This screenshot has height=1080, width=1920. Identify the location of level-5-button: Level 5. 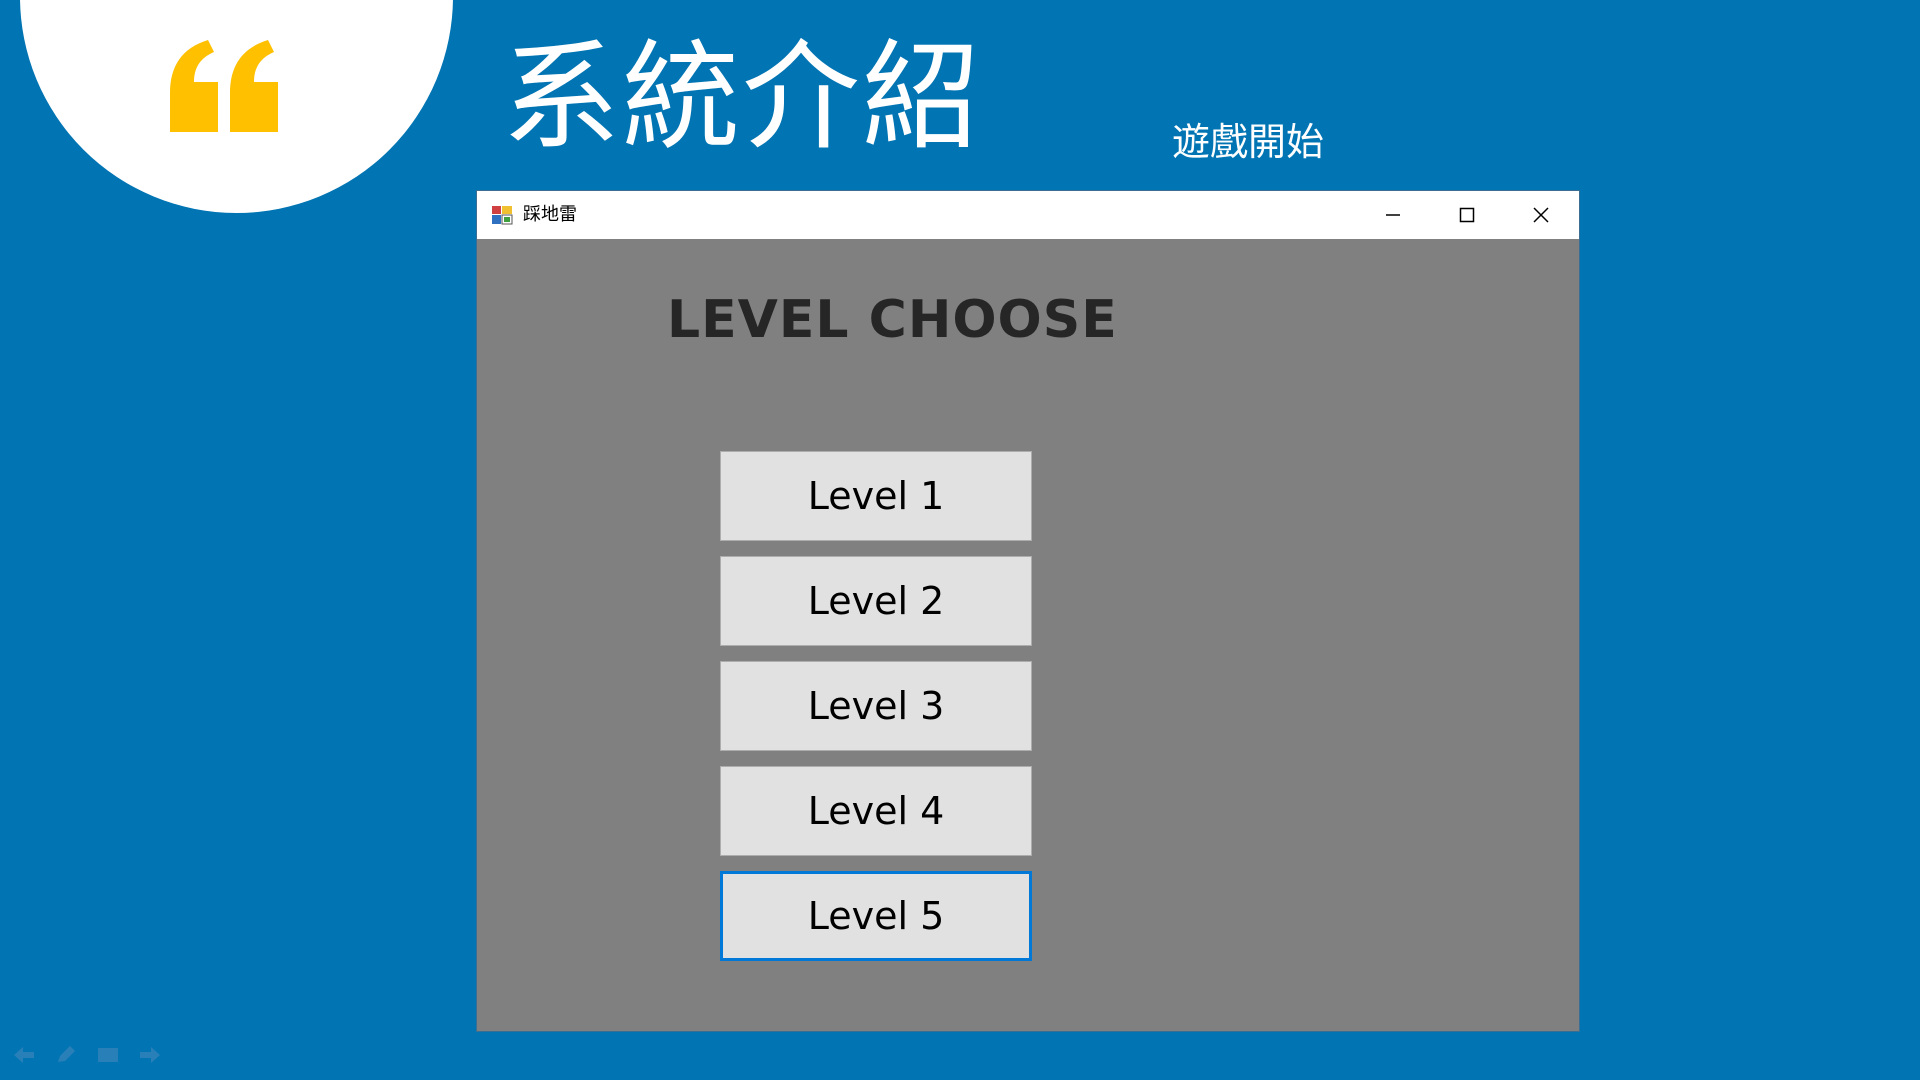
(876, 916).